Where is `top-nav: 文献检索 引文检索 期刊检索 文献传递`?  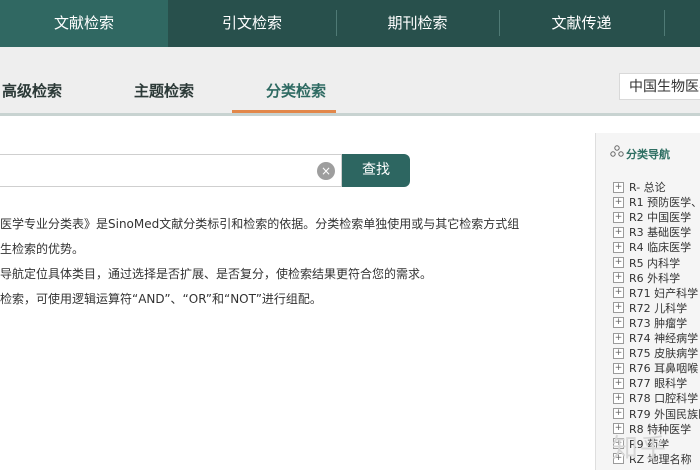 top-nav: 文献检索 引文检索 期刊检索 文献传递 is located at coordinates (350, 23).